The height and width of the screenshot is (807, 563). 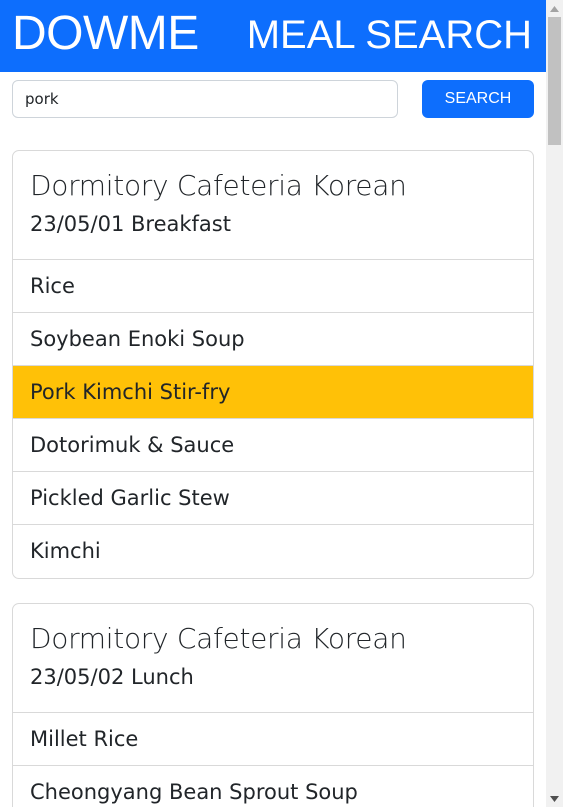 I want to click on menu-item: Cheongyang Bean Sprout Soup, so click(x=194, y=792).